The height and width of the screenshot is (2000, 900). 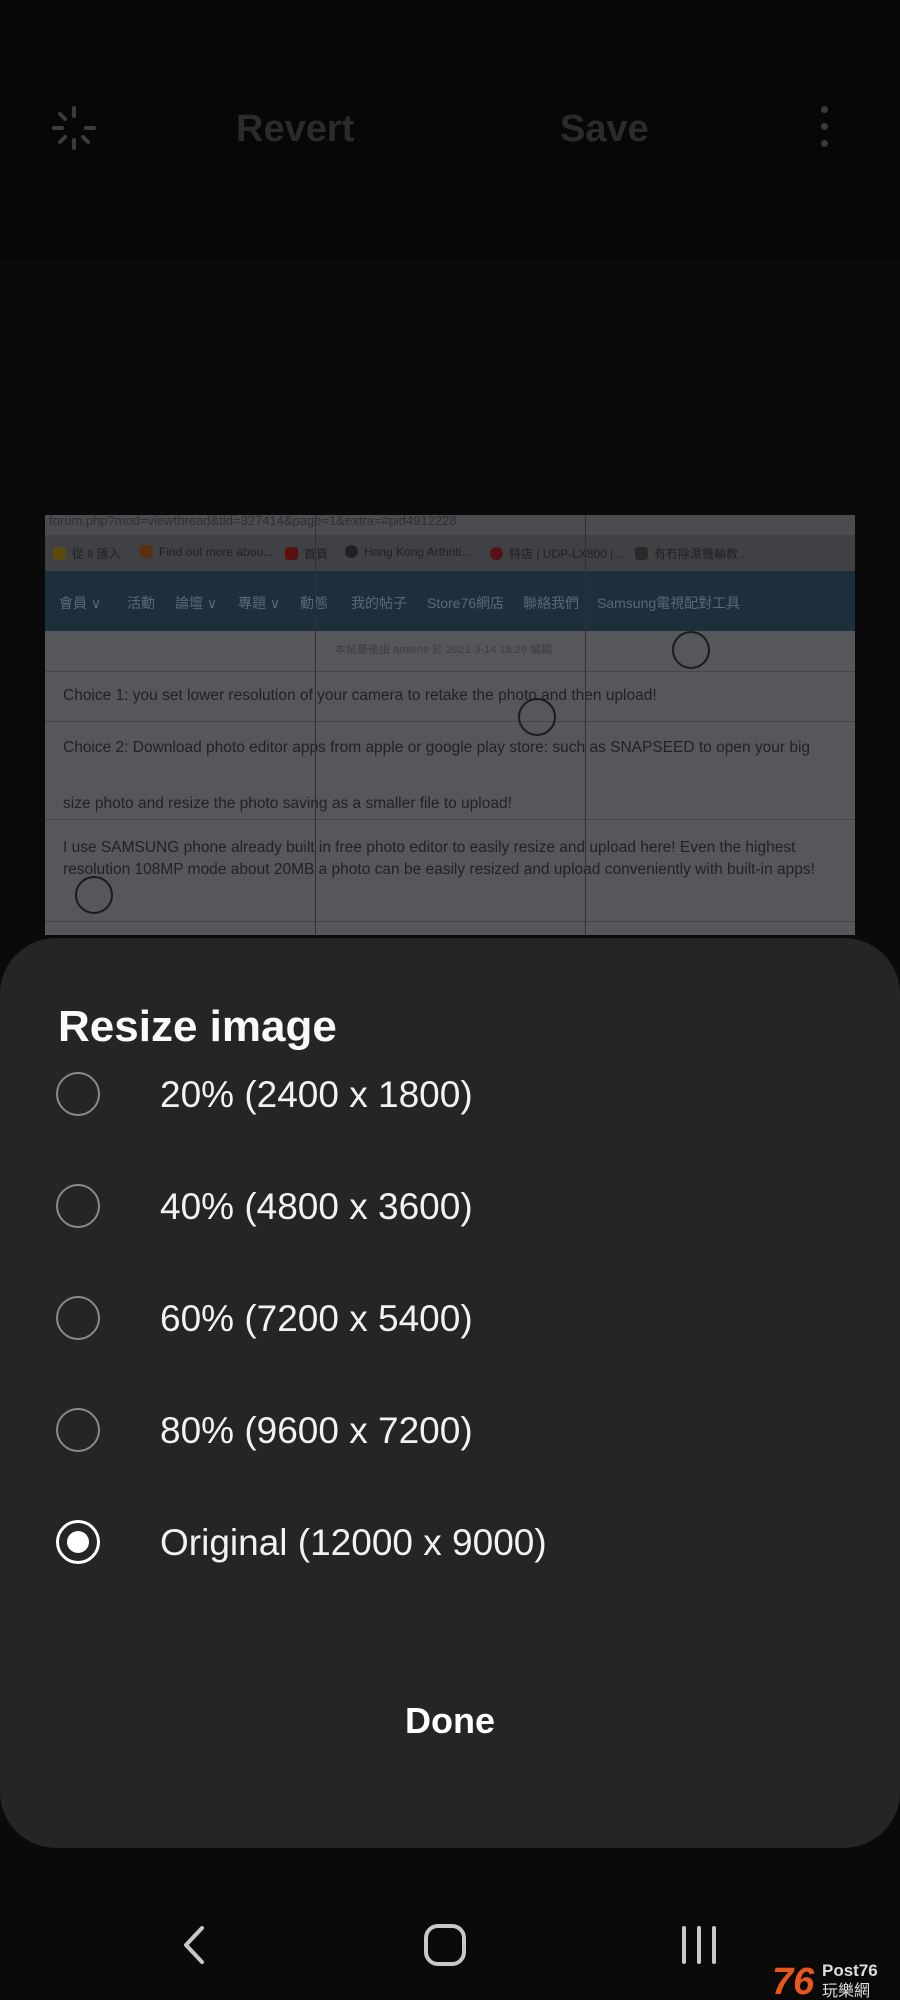 I want to click on photo-nav-item: 聯絡我們, so click(x=551, y=603).